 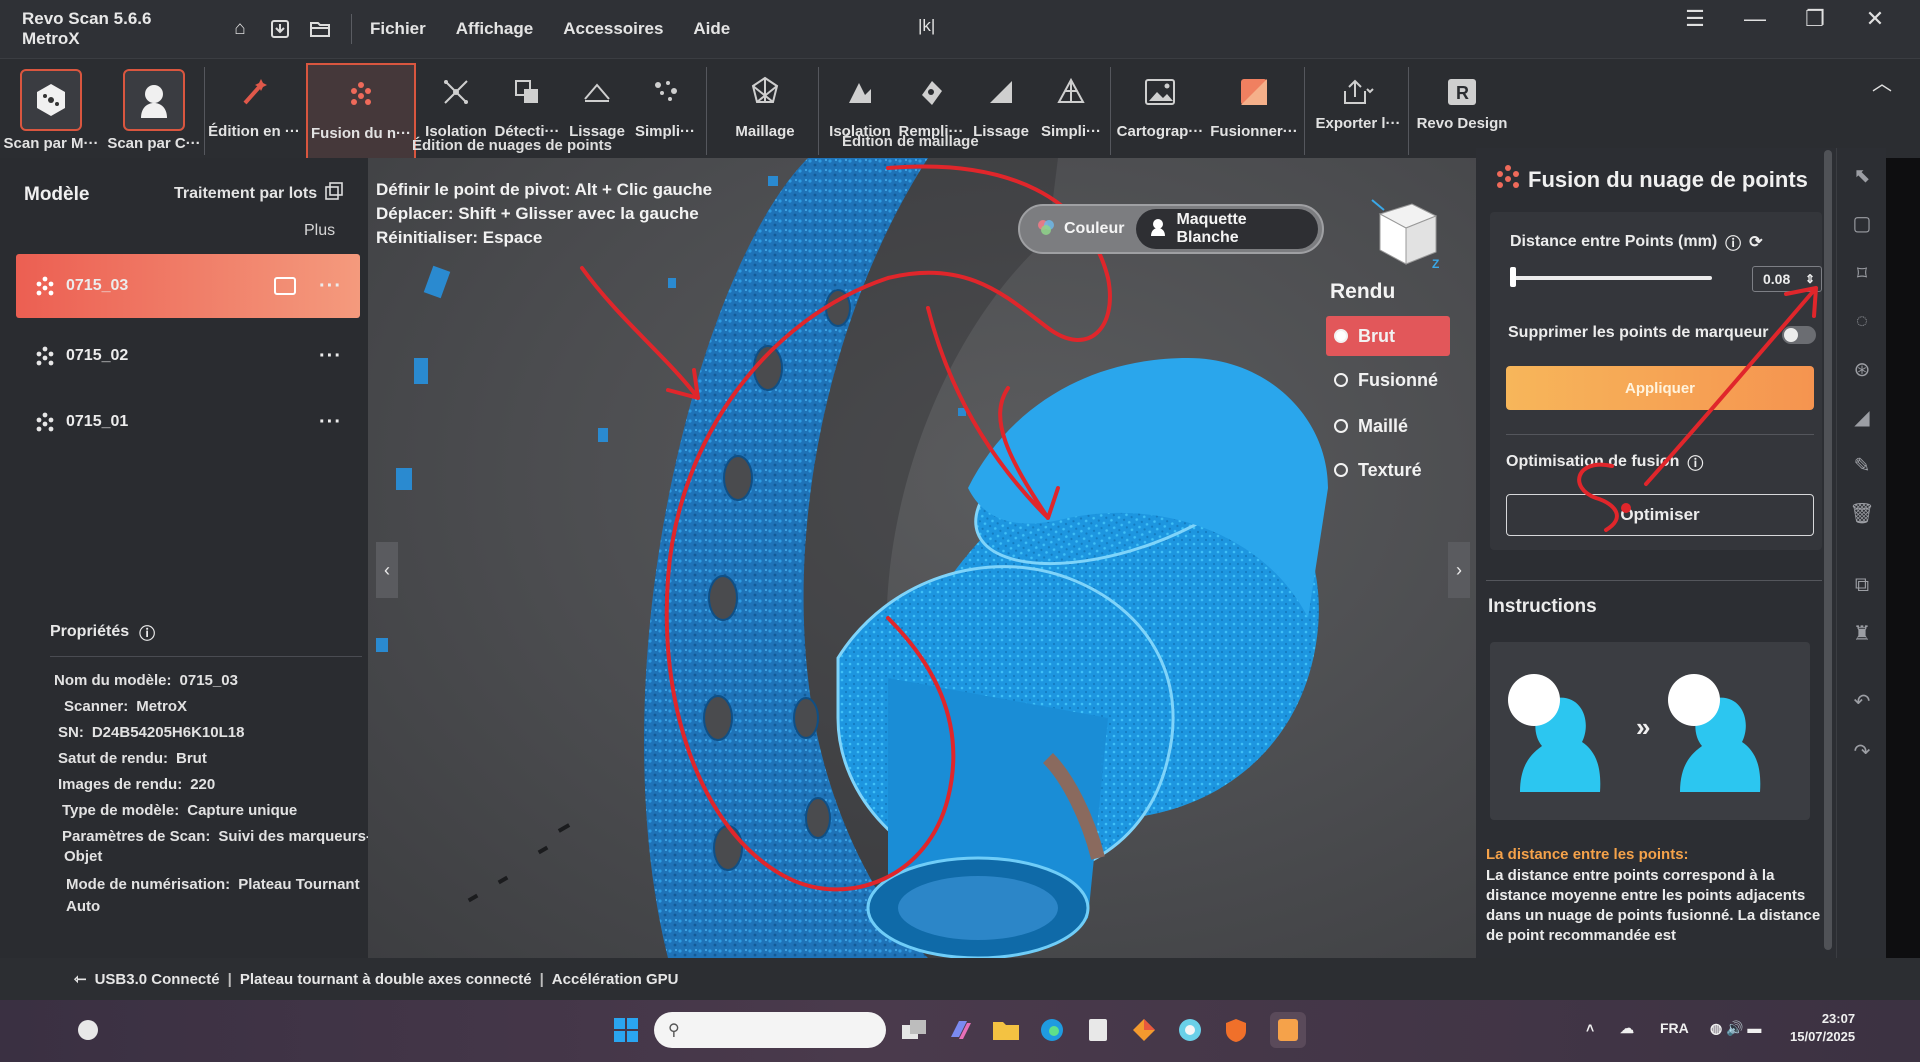 I want to click on chevron-up-icon: ˄, so click(x=1590, y=1028).